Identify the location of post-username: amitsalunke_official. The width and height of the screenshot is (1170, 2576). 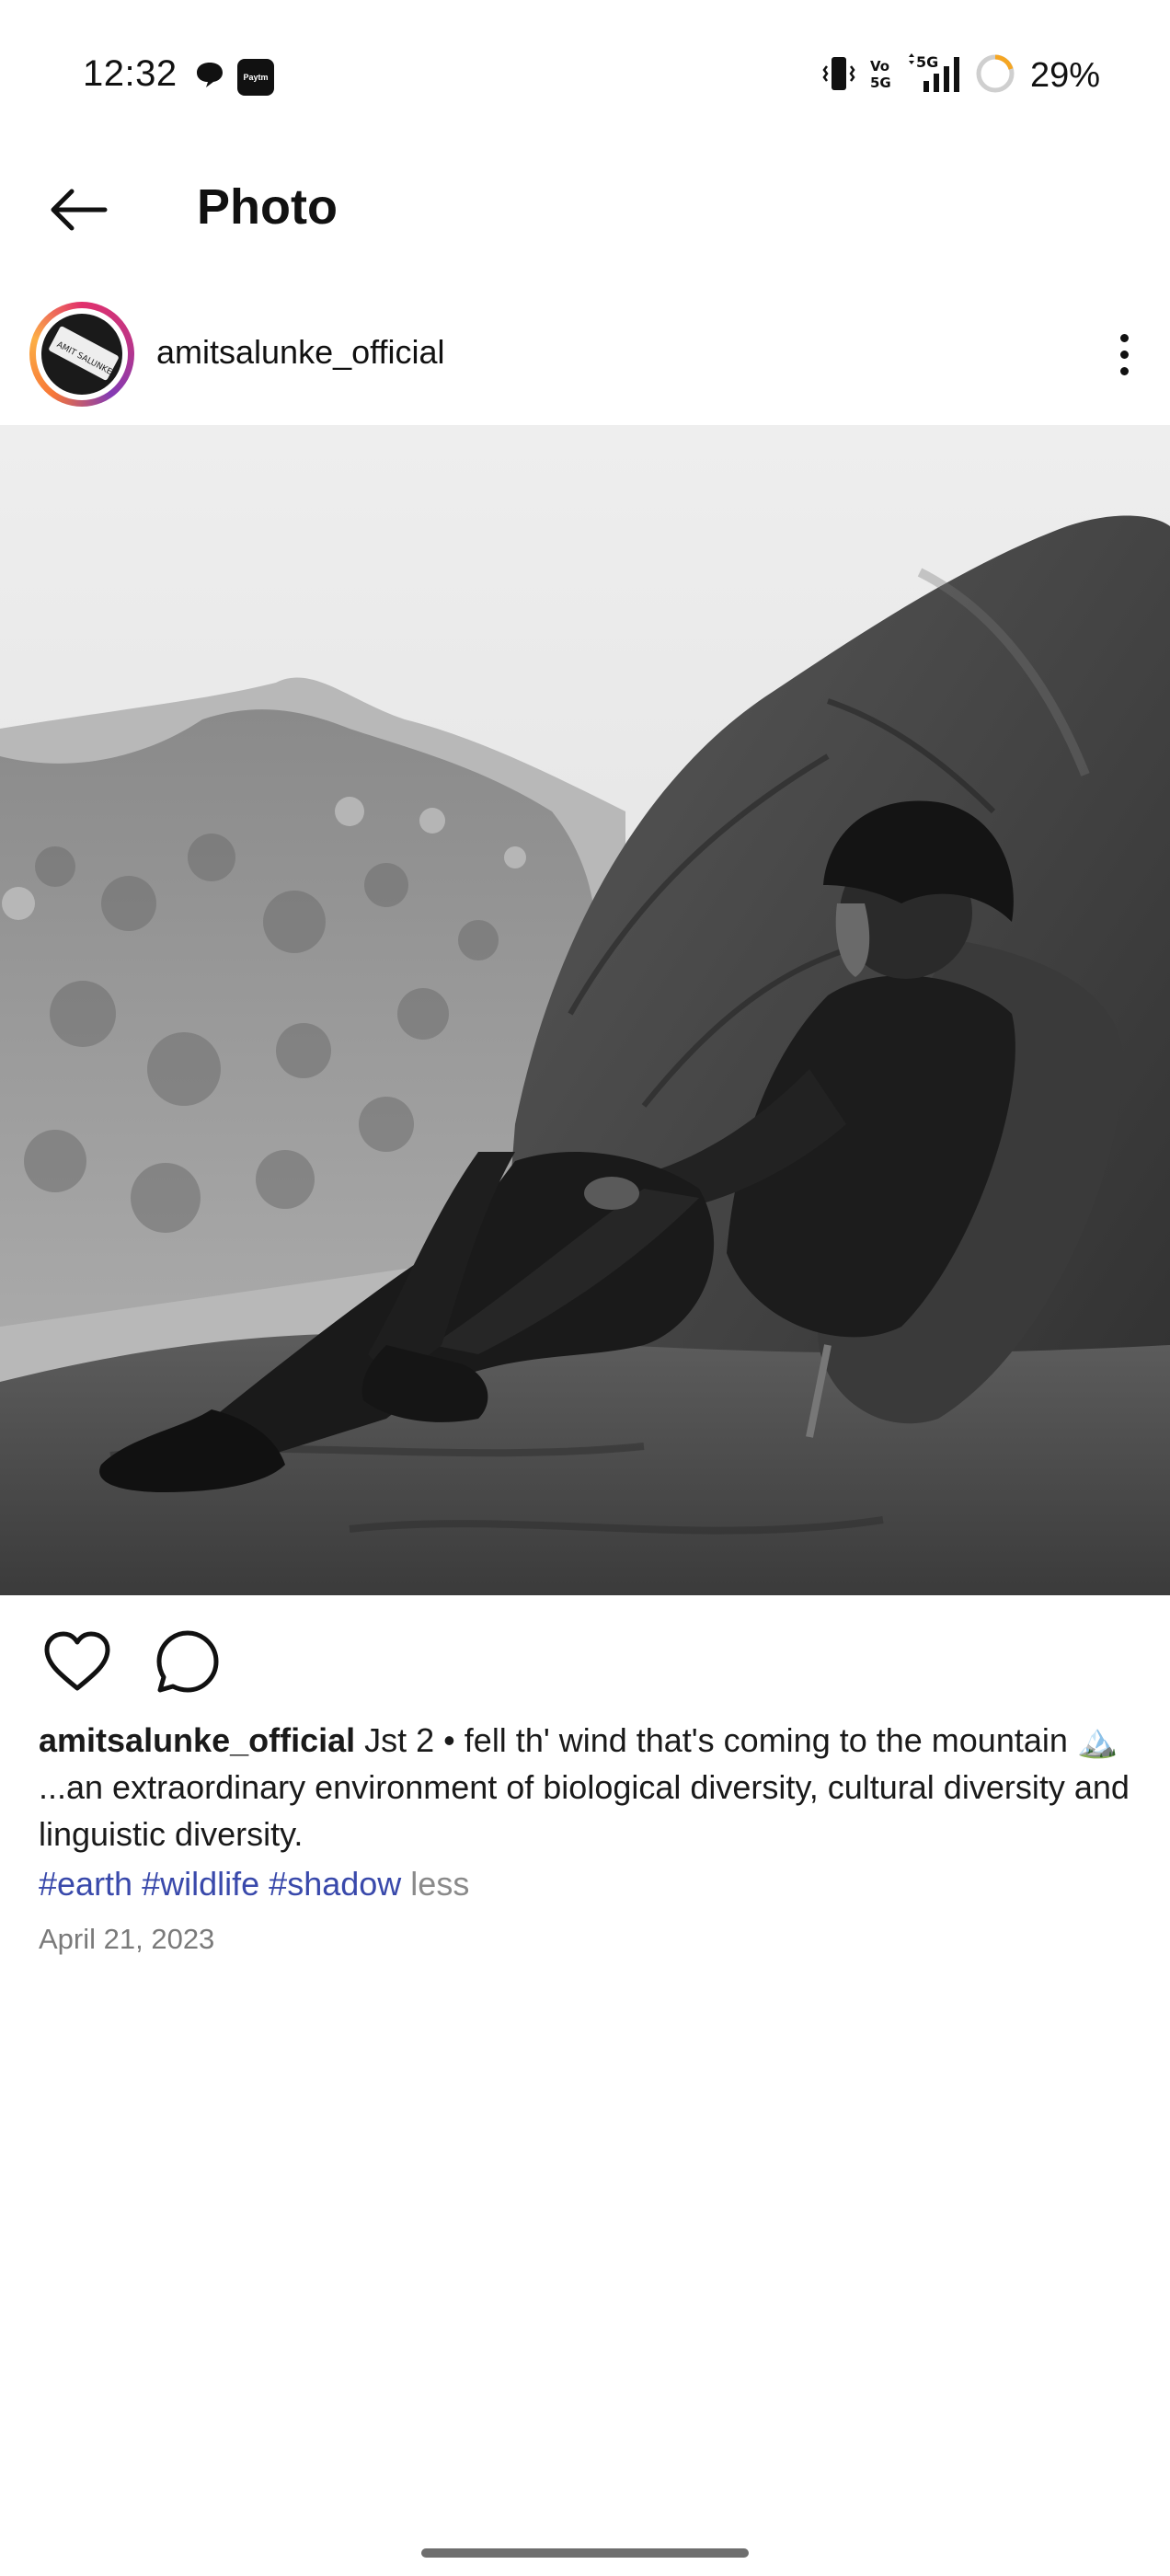
(300, 352).